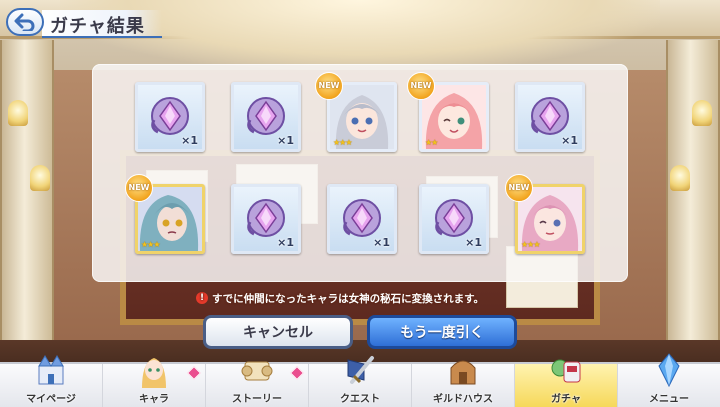  Describe the element at coordinates (257, 399) in the screenshot. I see `nav-label: ストーリー` at that location.